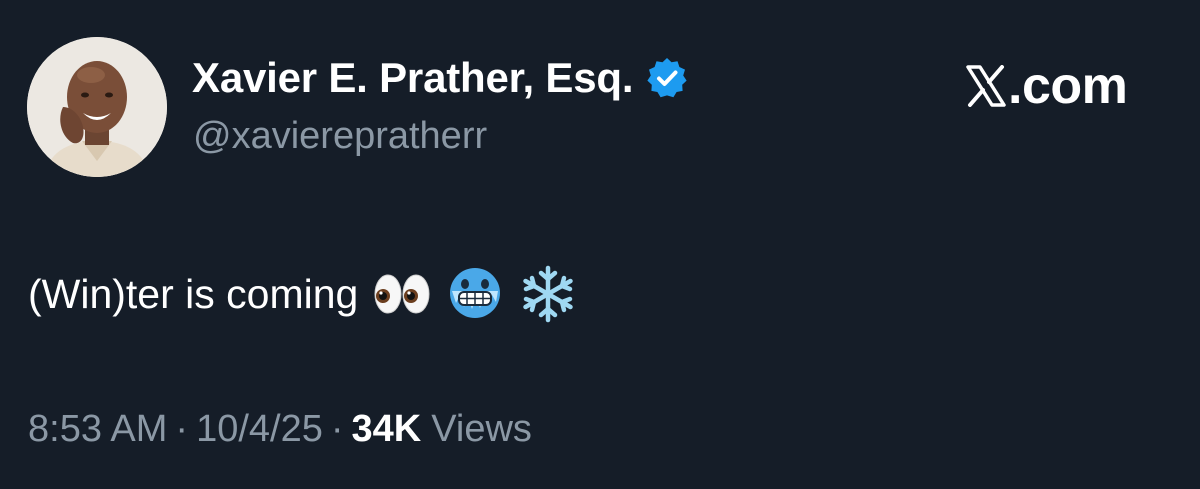 The height and width of the screenshot is (489, 1200). What do you see at coordinates (259, 429) in the screenshot?
I see `tweet-date: 10/4/25` at bounding box center [259, 429].